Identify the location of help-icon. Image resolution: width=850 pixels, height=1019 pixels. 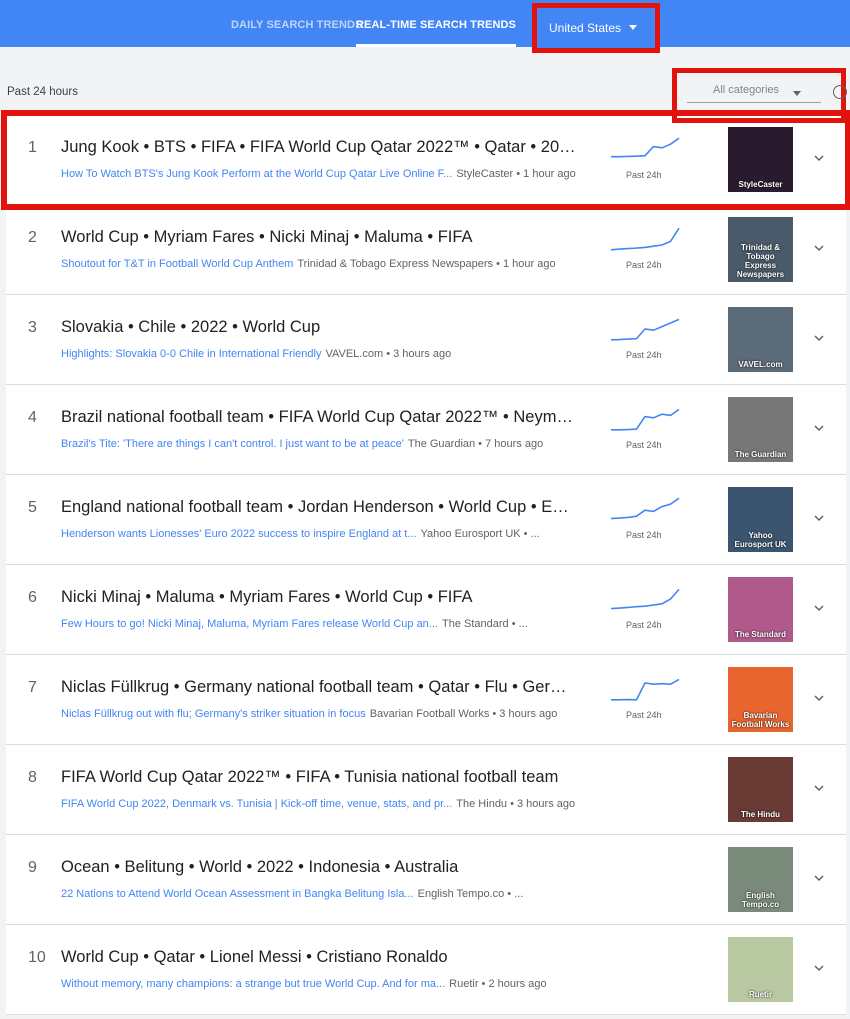
(840, 92).